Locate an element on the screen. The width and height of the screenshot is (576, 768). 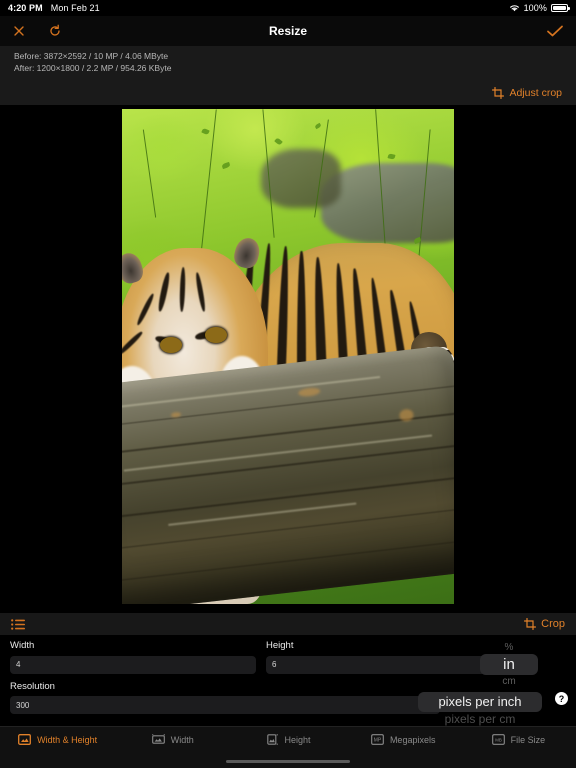
tab-width-and-height: Width & Height is located at coordinates (57, 739).